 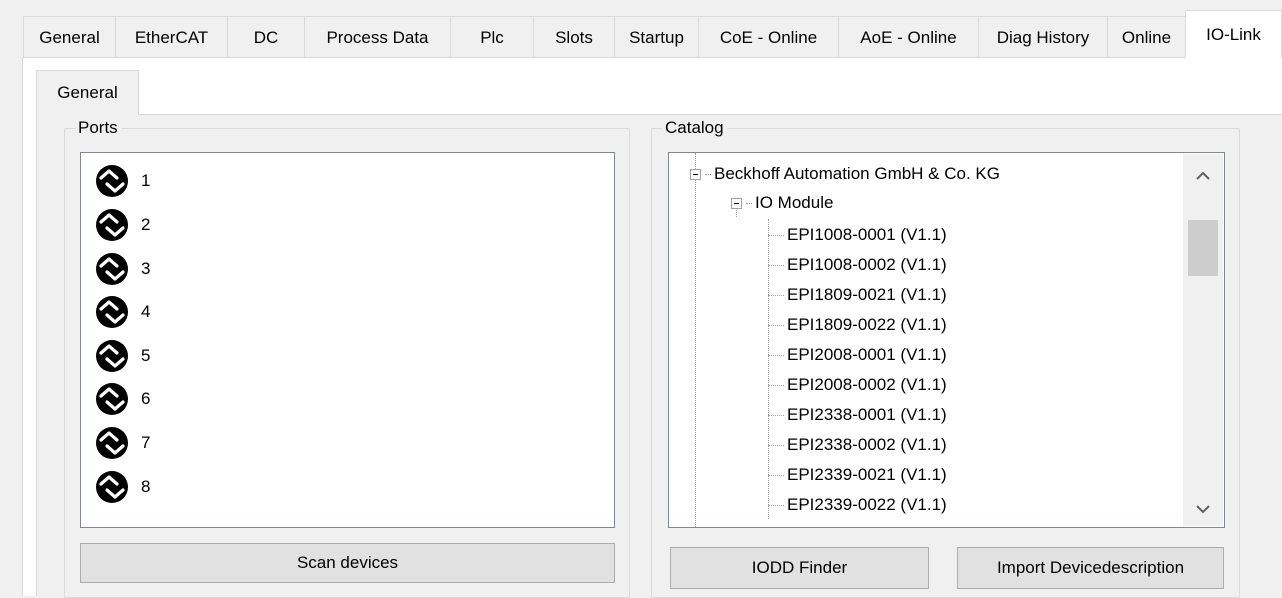 I want to click on port-label: 6, so click(x=146, y=398).